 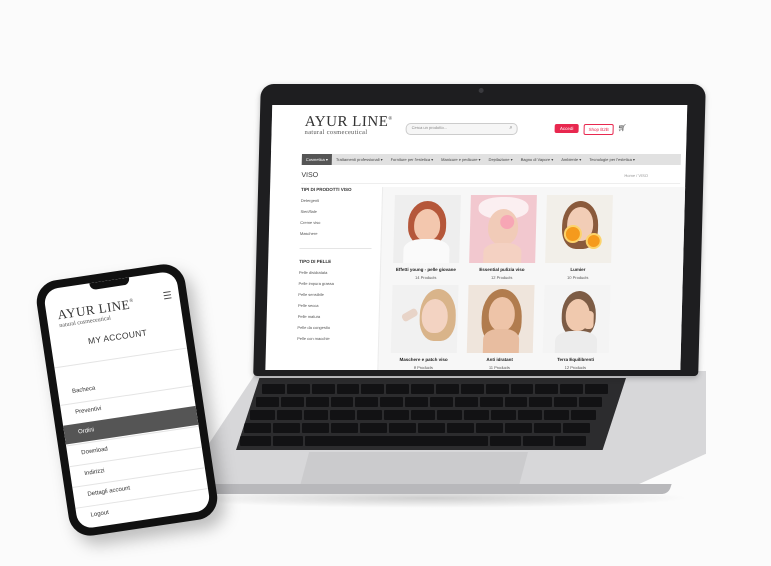 I want to click on menu-divider, so click(x=121, y=358).